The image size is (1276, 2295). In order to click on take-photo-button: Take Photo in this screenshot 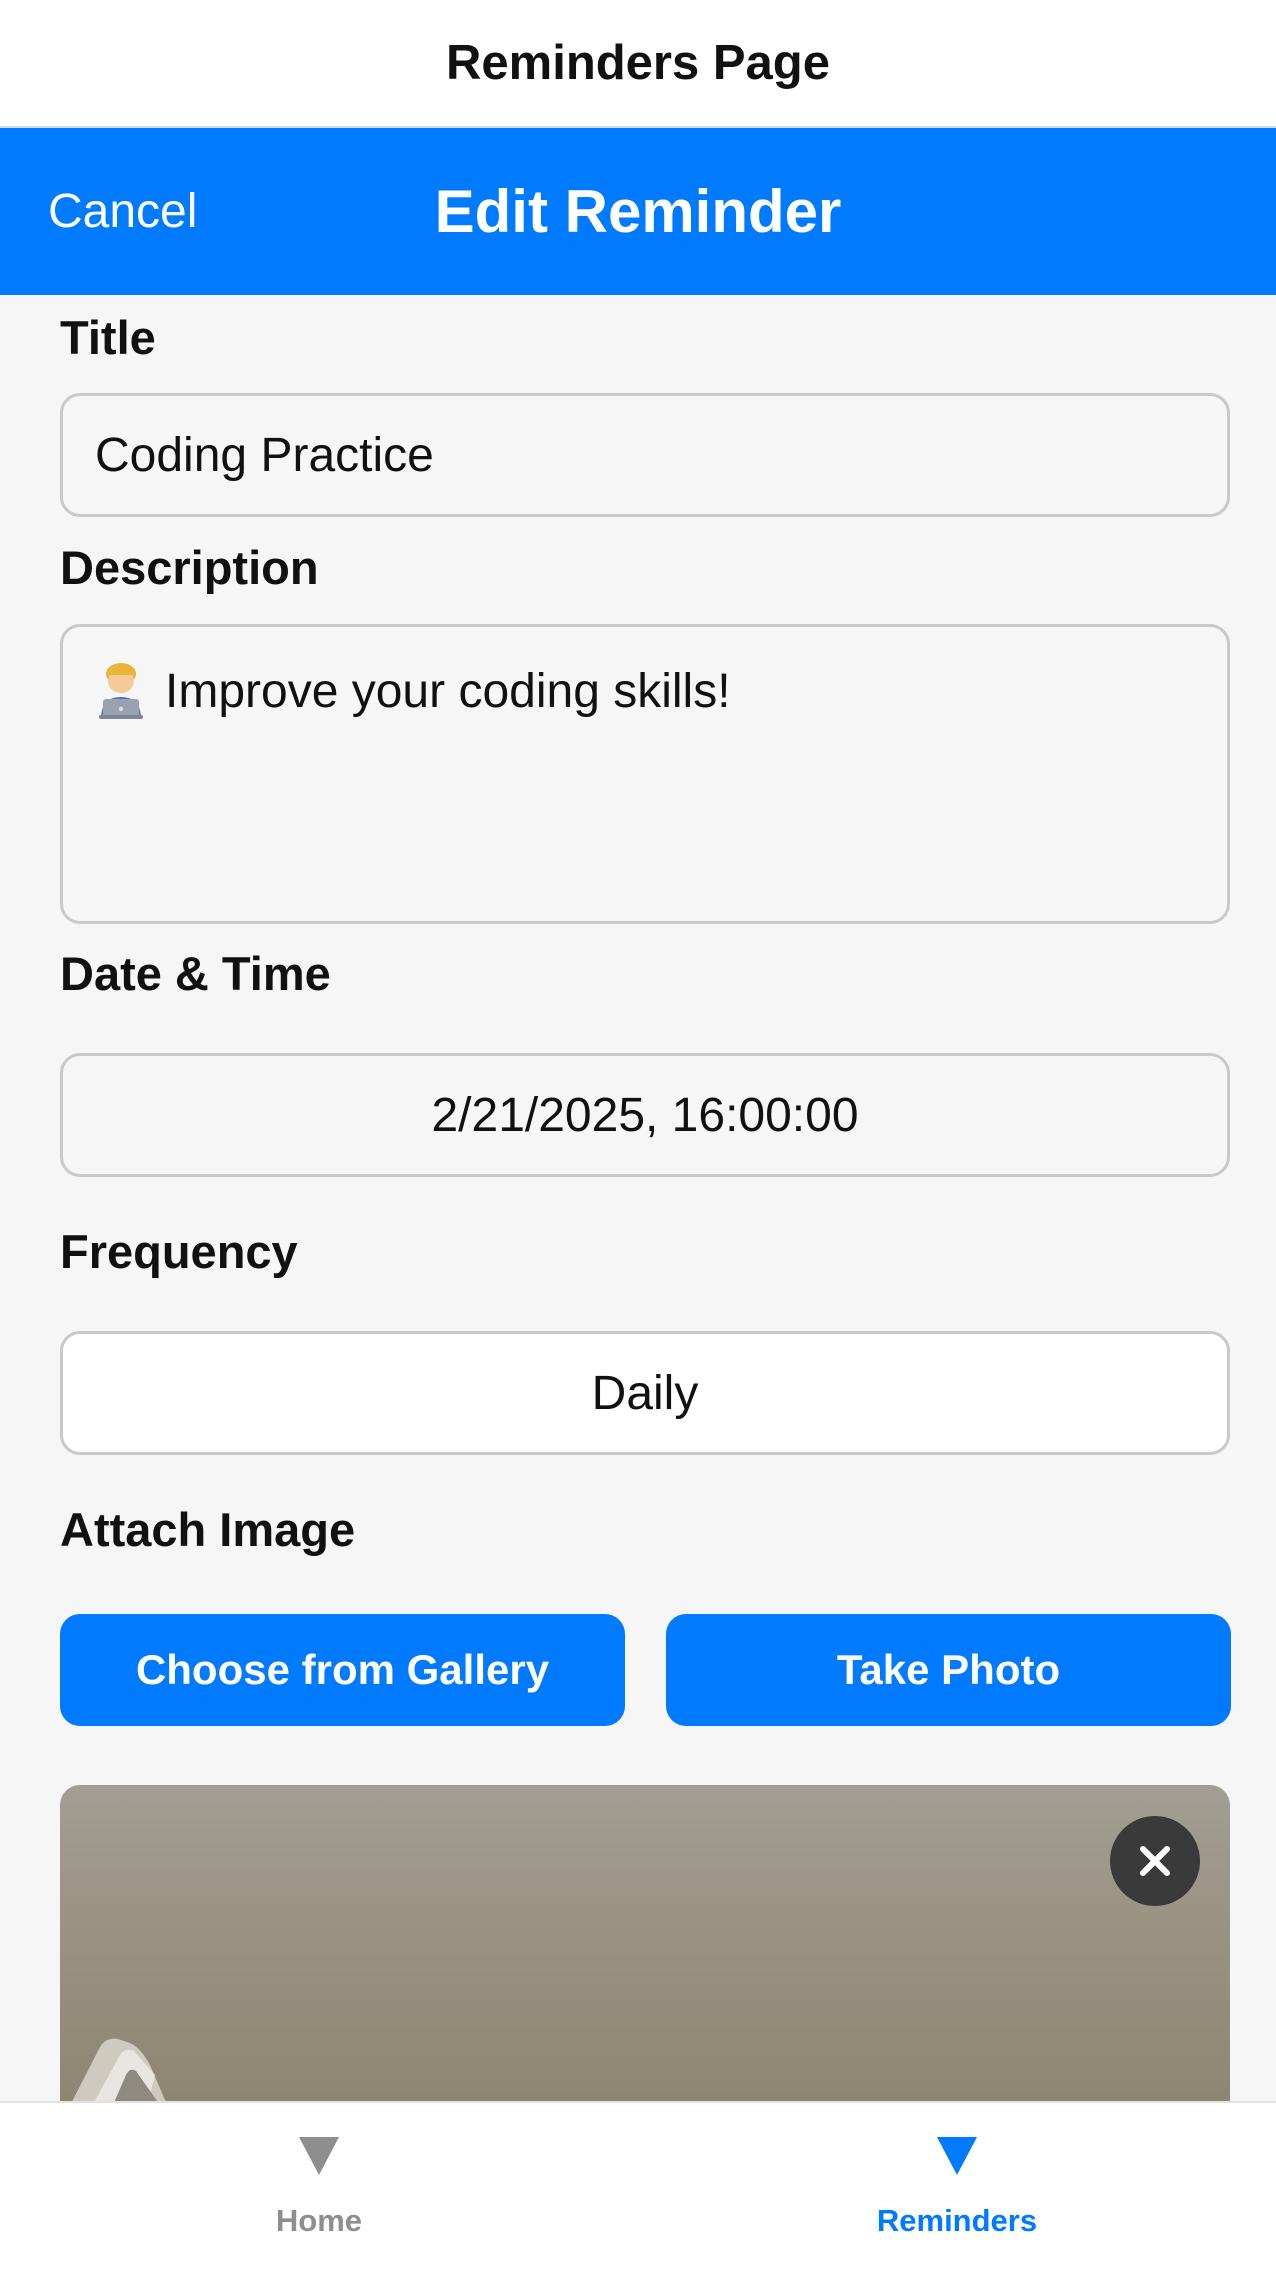, I will do `click(948, 1670)`.